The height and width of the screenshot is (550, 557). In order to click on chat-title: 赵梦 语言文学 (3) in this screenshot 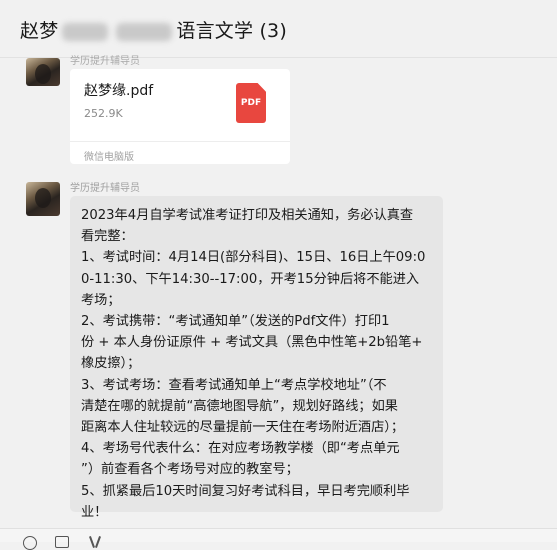, I will do `click(153, 29)`.